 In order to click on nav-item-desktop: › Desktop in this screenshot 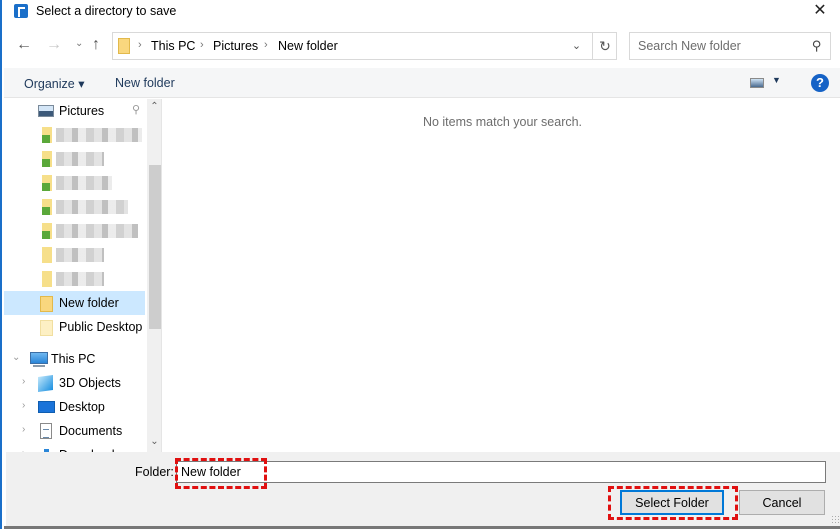, I will do `click(74, 407)`.